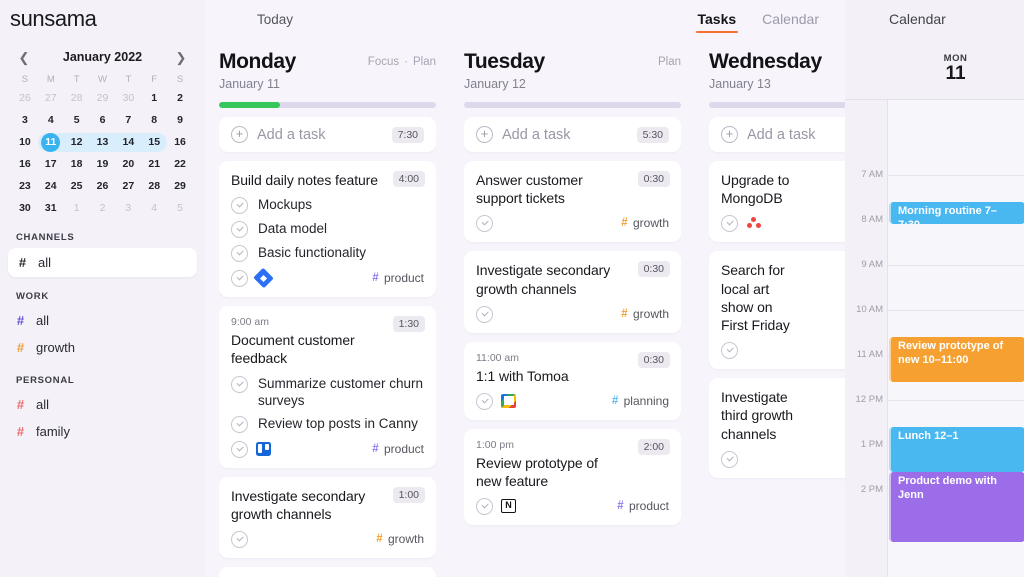  I want to click on subtask-item: Review top posts in Canny, so click(327, 424).